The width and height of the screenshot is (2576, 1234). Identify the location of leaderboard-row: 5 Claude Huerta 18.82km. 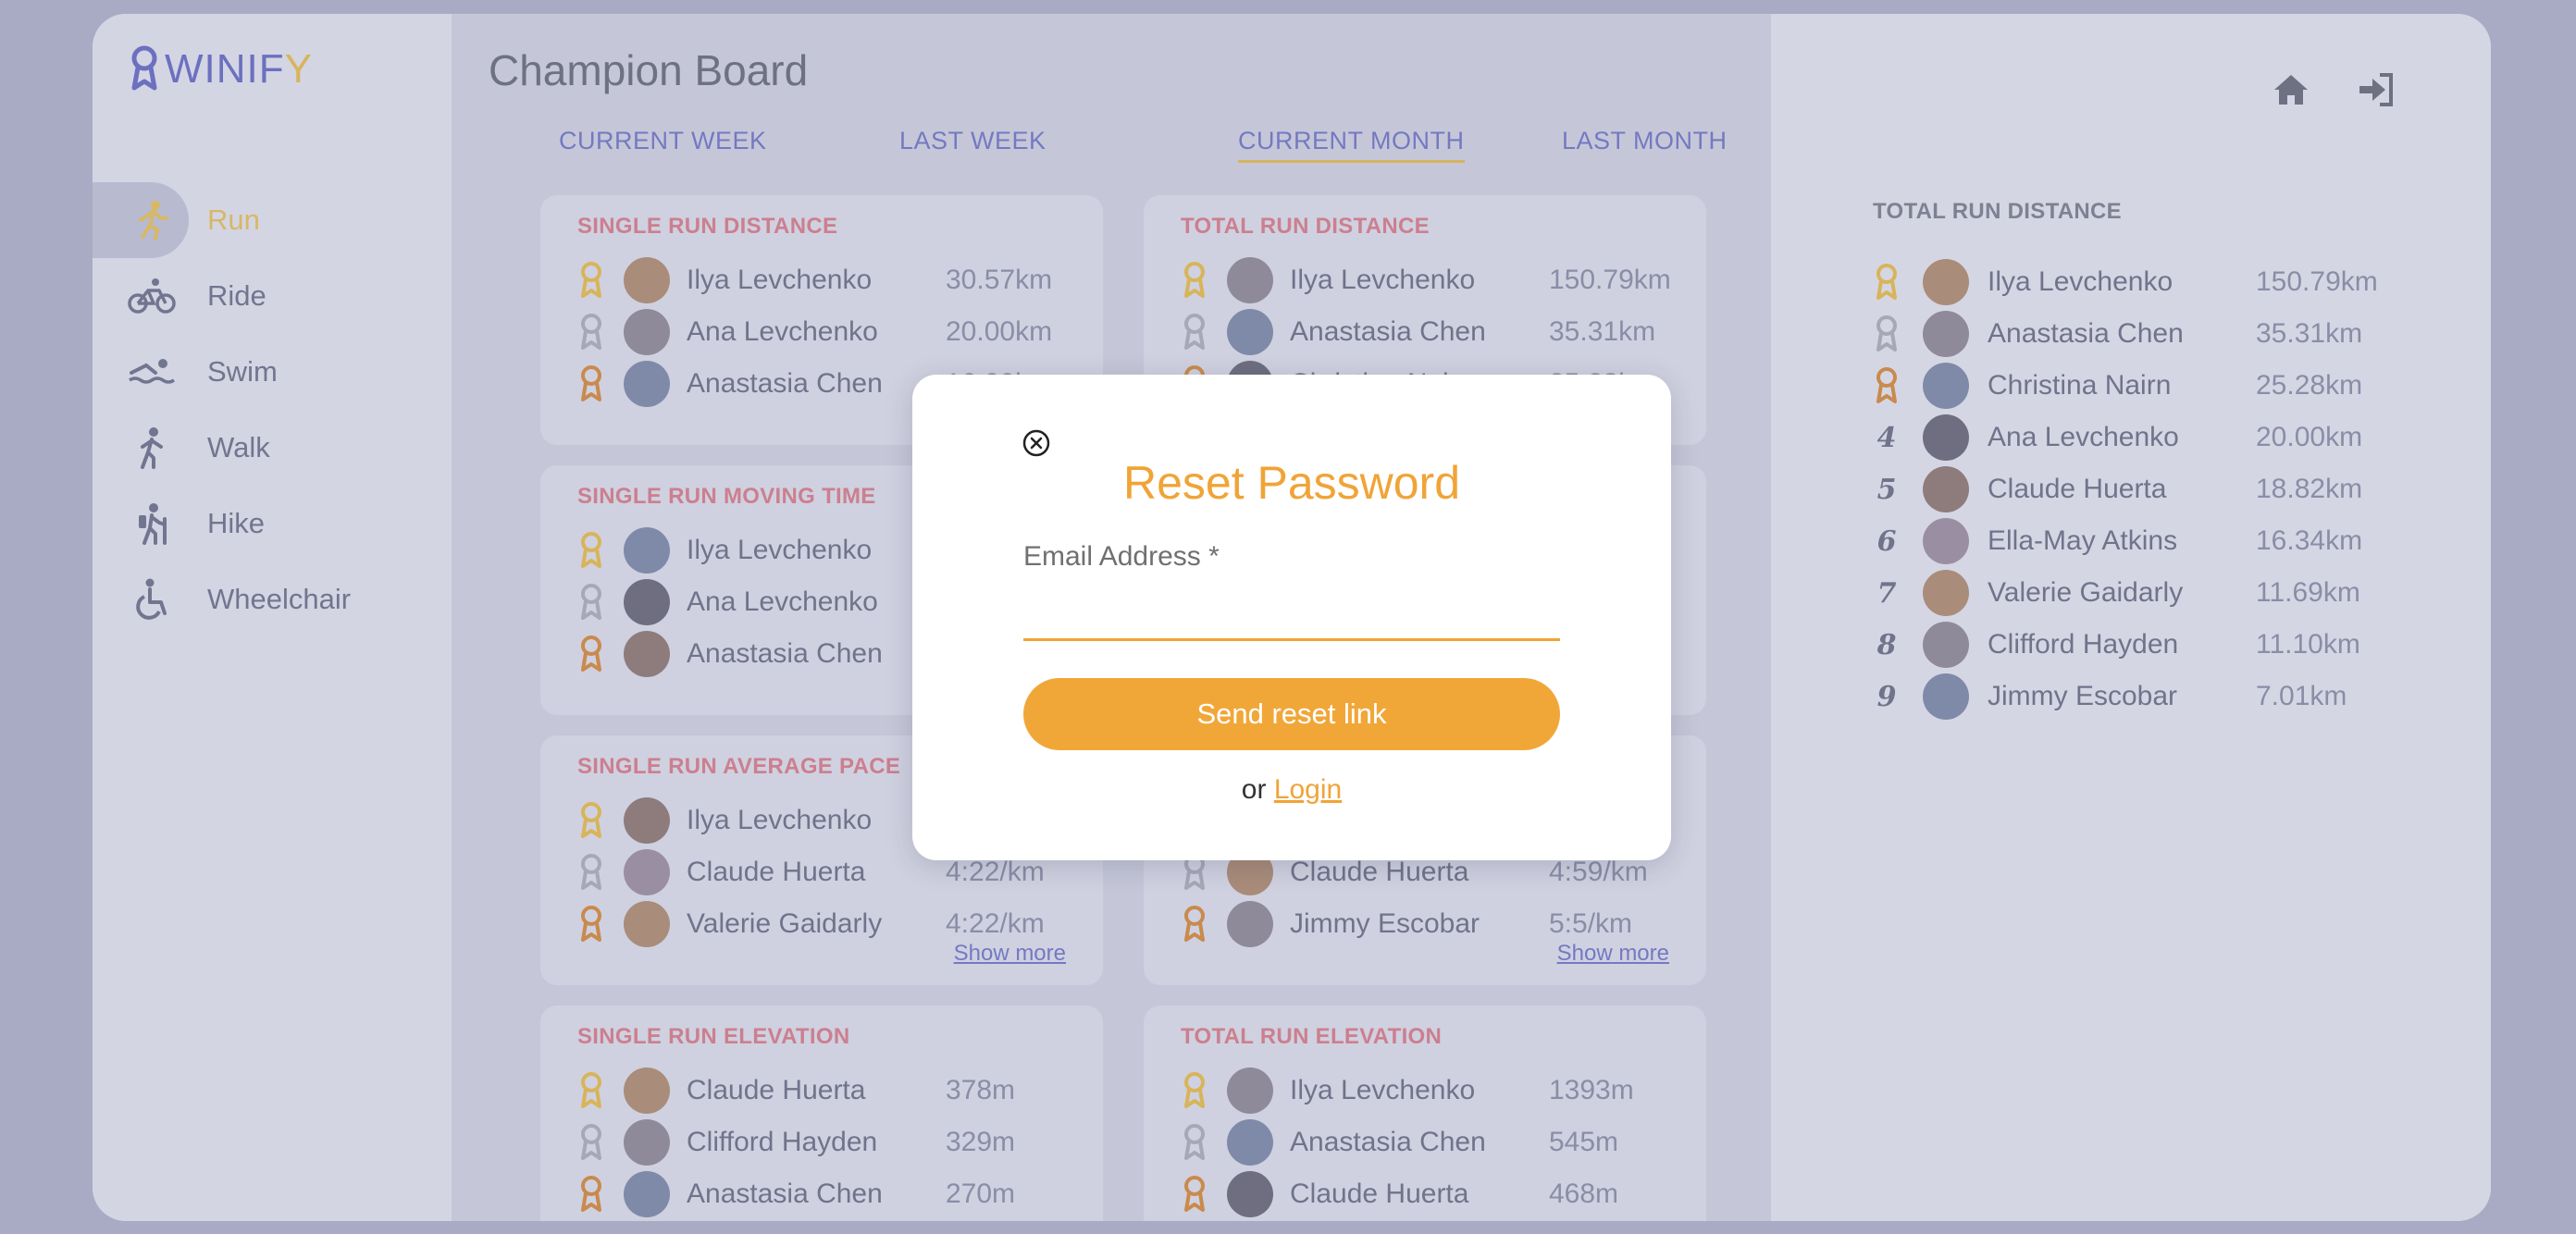
(2160, 489).